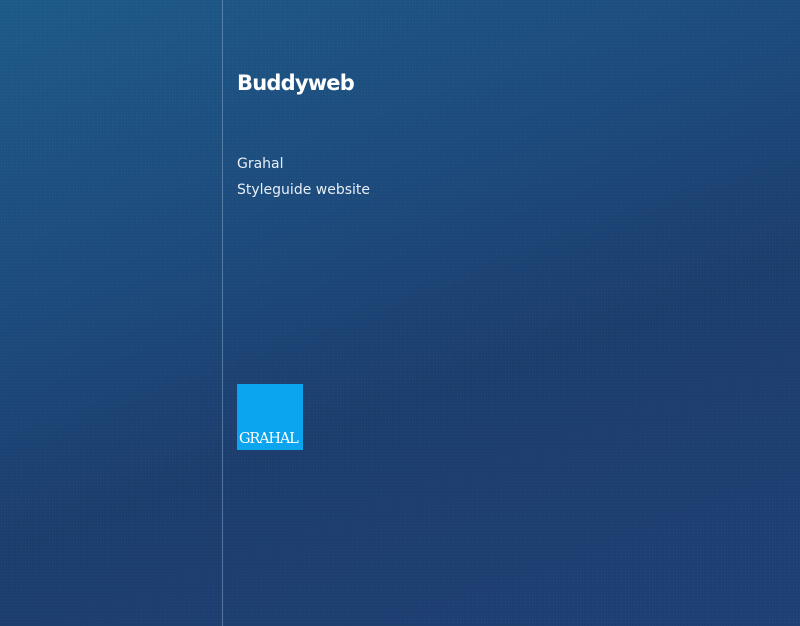 This screenshot has width=800, height=626. Describe the element at coordinates (269, 438) in the screenshot. I see `grahal-logo-text: GRAHAL` at that location.